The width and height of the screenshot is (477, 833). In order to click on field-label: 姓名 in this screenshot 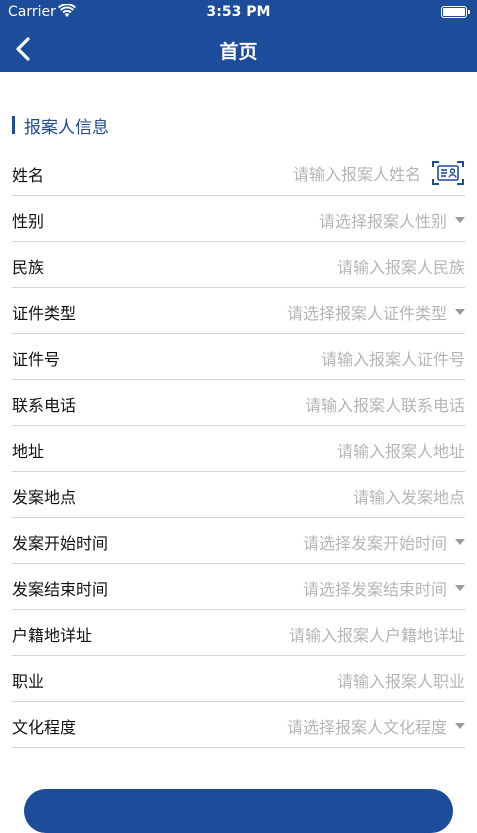, I will do `click(28, 175)`.